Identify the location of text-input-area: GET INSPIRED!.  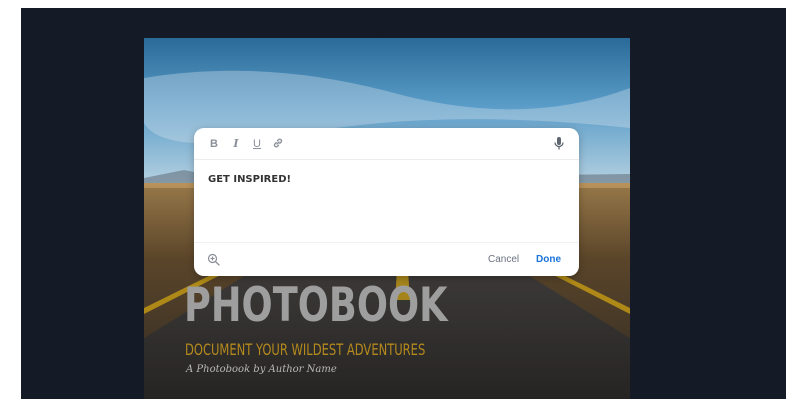
(386, 201).